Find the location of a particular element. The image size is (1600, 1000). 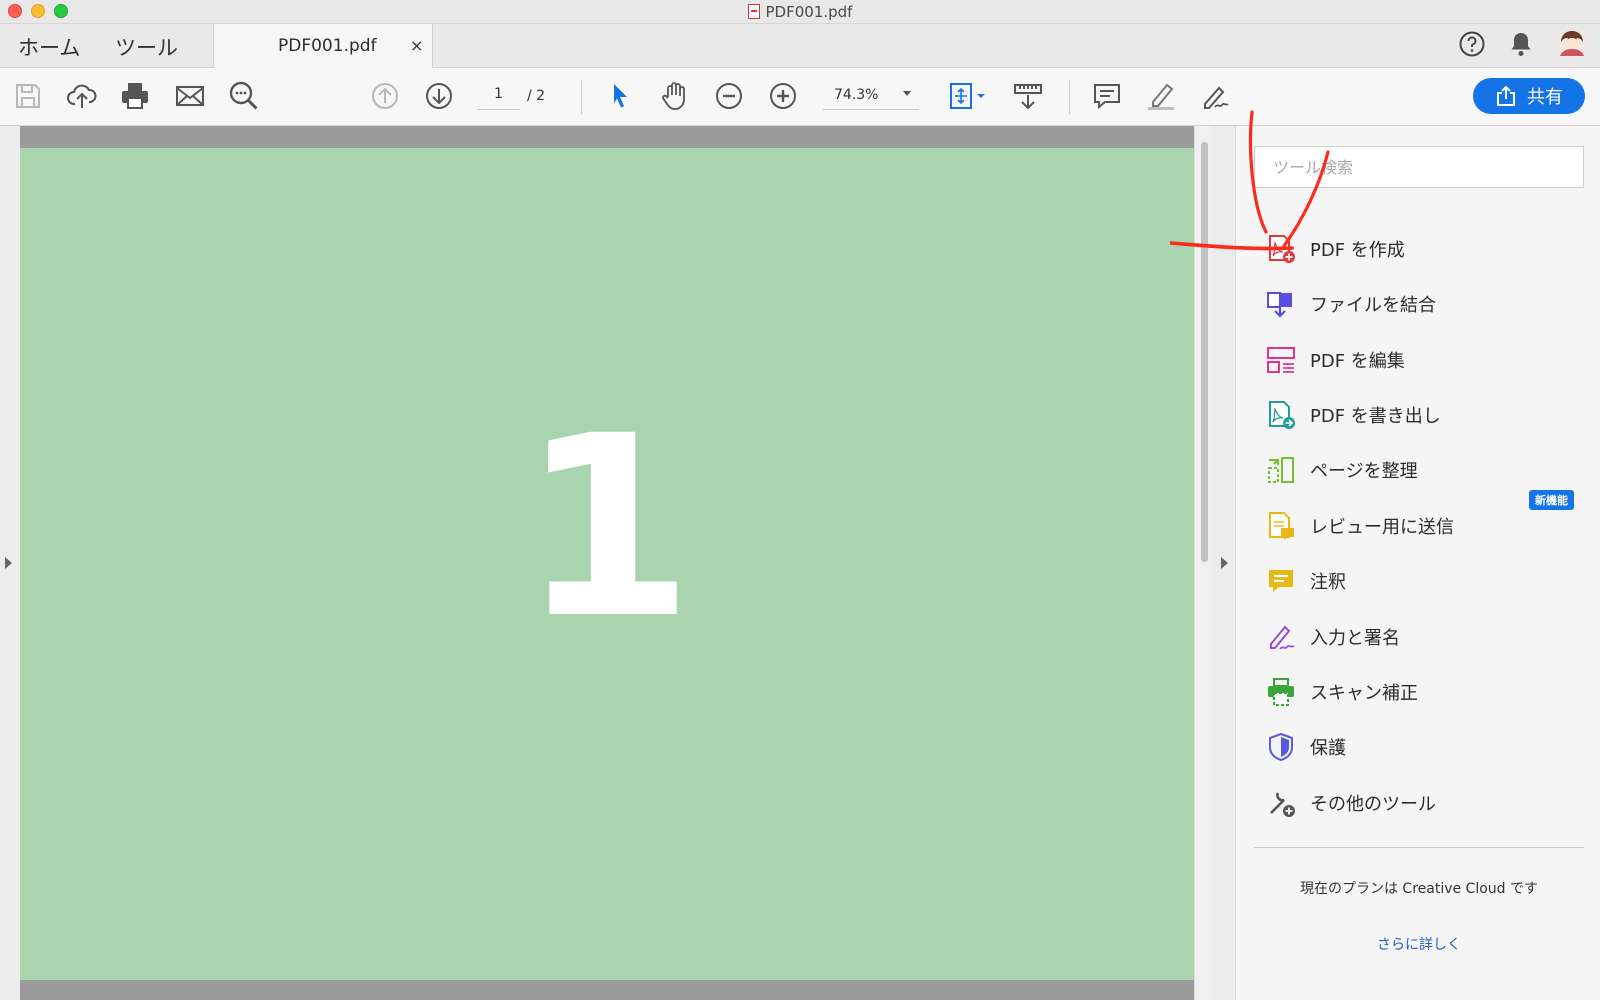

page-content-number: 1 is located at coordinates (607, 527).